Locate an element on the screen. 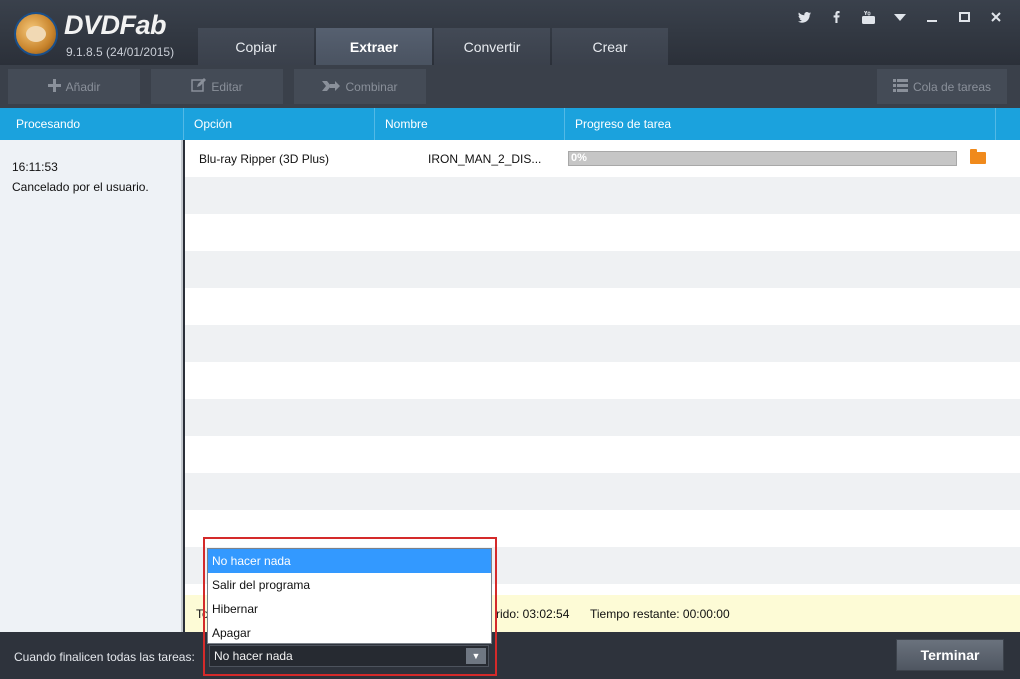 This screenshot has height=679, width=1020. footer-bar: Cuando finalicen todas las tareas: is located at coordinates (510, 655).